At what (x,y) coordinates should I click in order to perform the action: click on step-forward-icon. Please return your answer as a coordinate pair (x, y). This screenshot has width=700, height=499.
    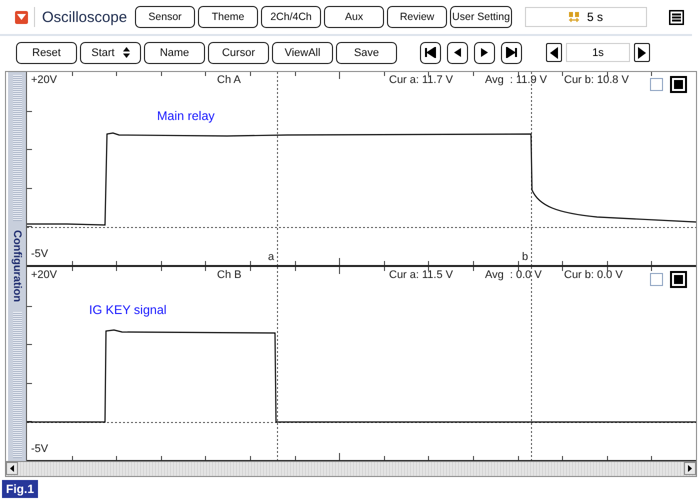
    Looking at the image, I should click on (484, 52).